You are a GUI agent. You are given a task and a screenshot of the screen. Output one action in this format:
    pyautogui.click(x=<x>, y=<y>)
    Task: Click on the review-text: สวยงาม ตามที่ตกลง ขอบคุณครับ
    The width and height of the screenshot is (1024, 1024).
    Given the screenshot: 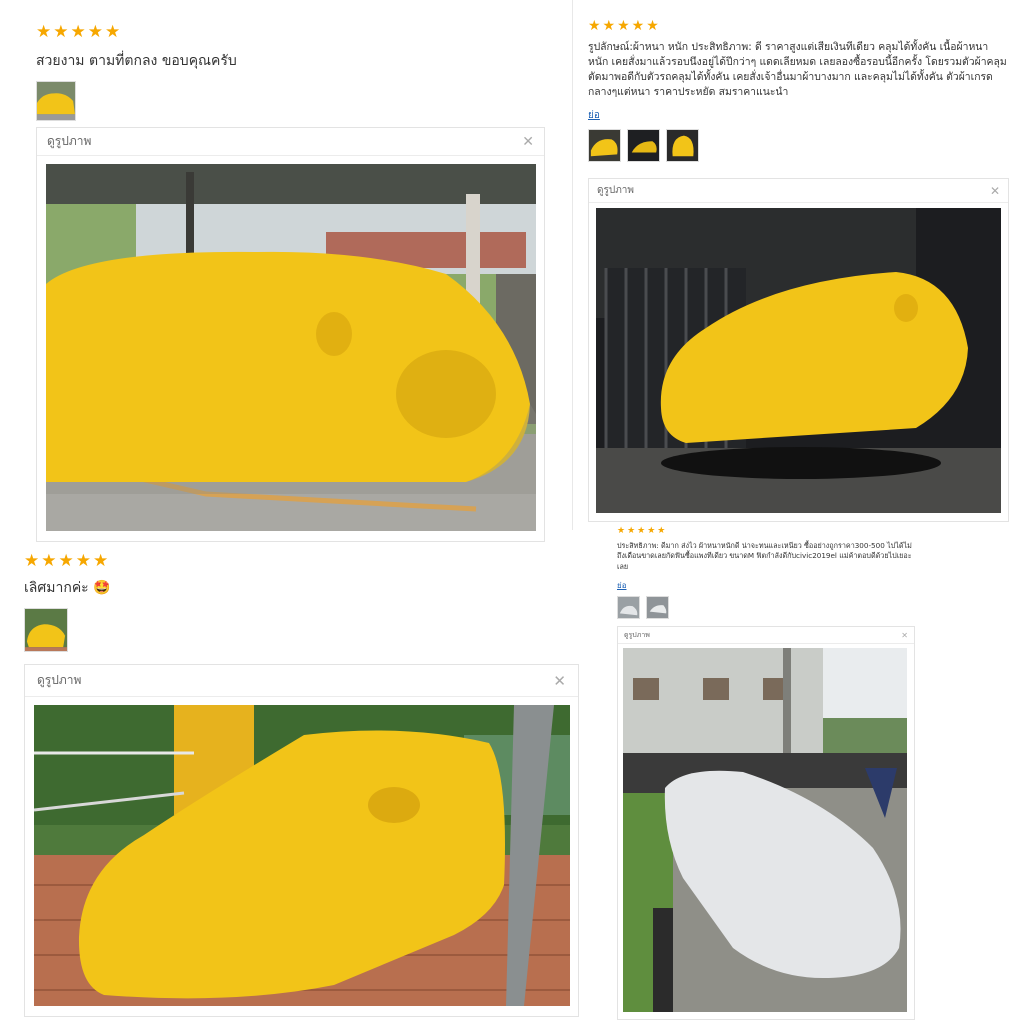 What is the action you would take?
    pyautogui.click(x=136, y=61)
    